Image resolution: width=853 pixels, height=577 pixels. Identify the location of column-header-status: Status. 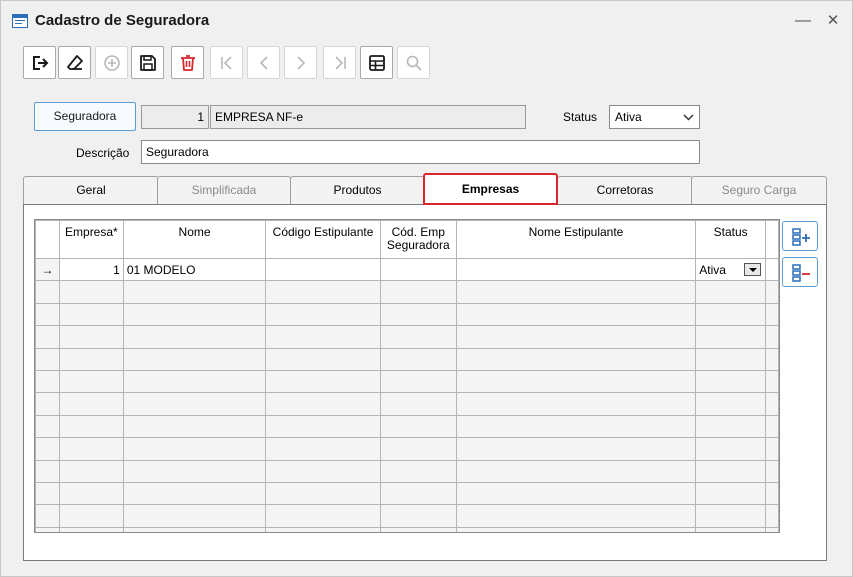
(730, 239).